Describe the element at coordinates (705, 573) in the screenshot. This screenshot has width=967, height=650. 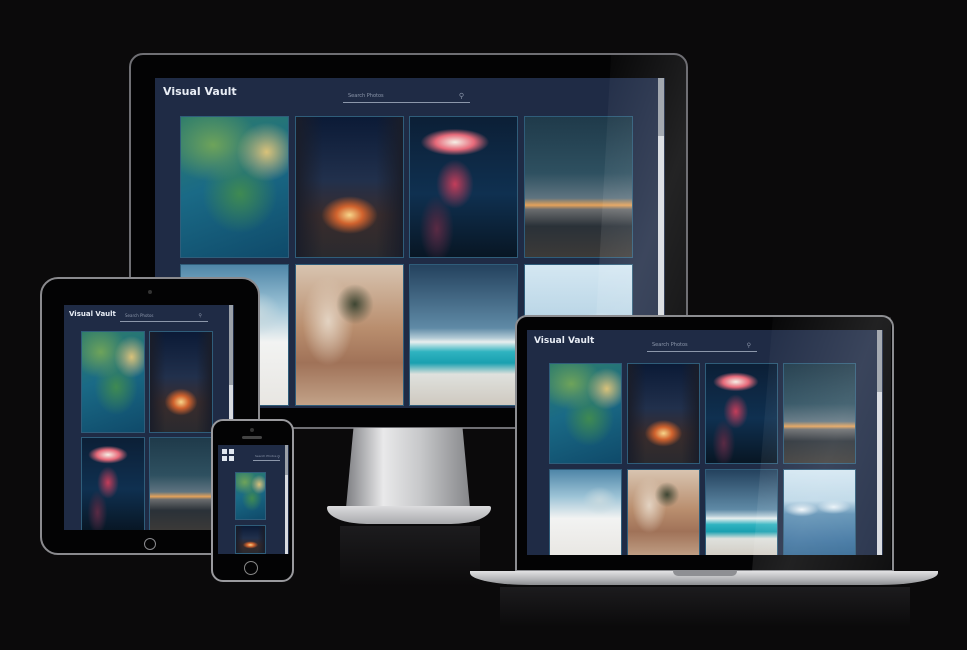
I see `laptop-notch` at that location.